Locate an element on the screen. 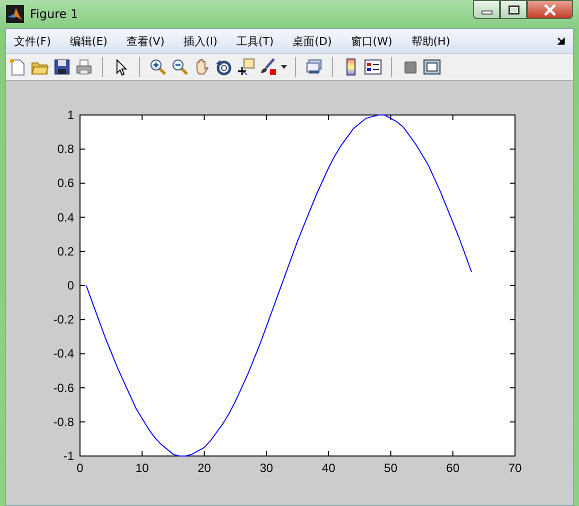 The height and width of the screenshot is (506, 579). dock-arrow-icon is located at coordinates (561, 41).